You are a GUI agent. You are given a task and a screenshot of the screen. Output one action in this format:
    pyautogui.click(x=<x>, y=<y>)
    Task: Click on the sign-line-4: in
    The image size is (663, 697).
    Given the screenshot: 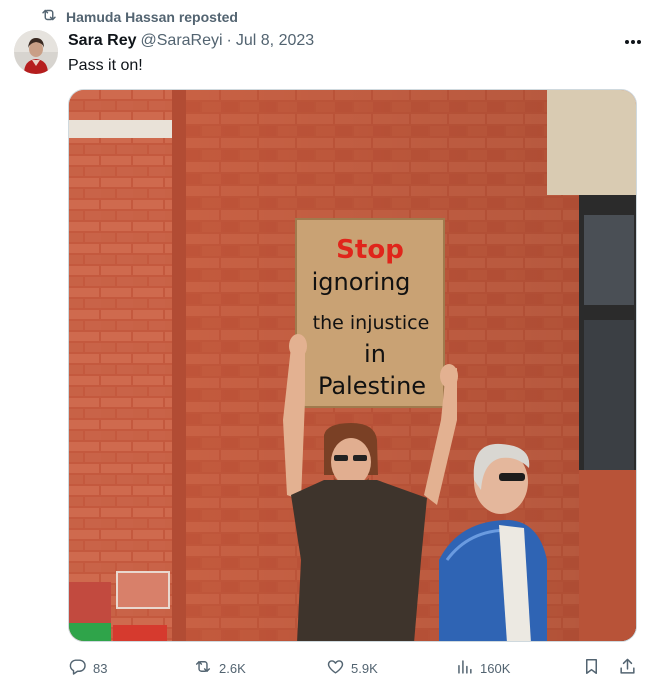 What is the action you would take?
    pyautogui.click(x=375, y=354)
    